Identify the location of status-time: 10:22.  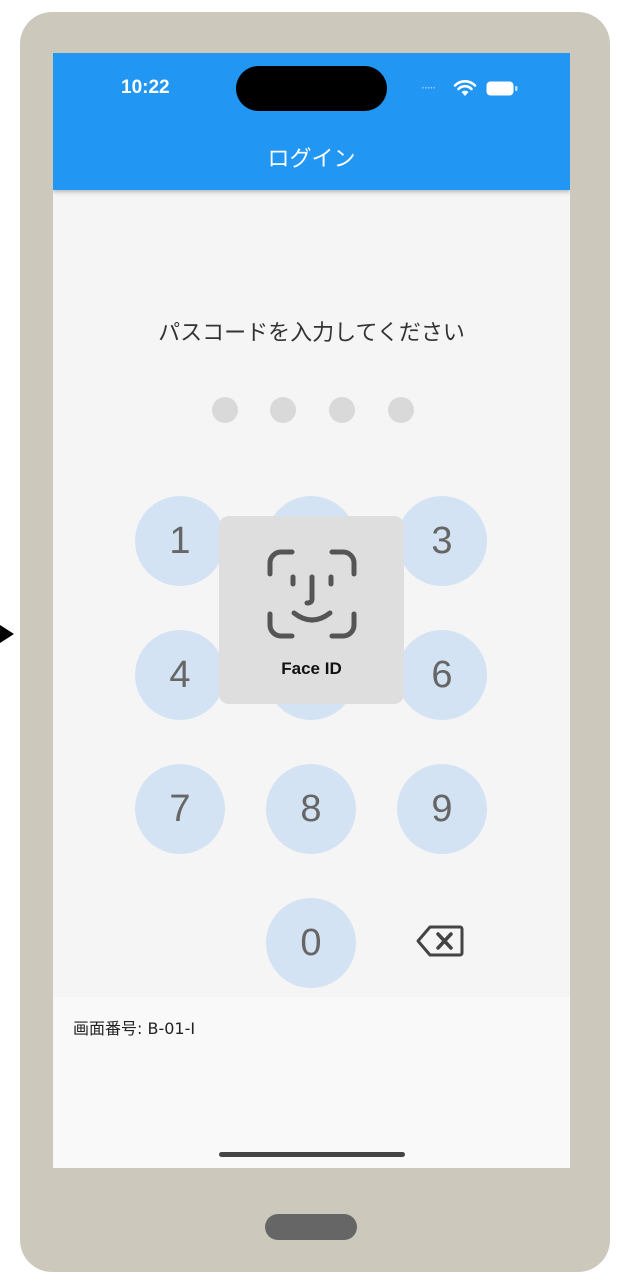
(145, 87).